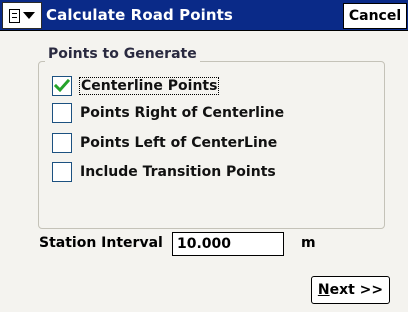 Image resolution: width=408 pixels, height=312 pixels. I want to click on document-icon, so click(14, 15).